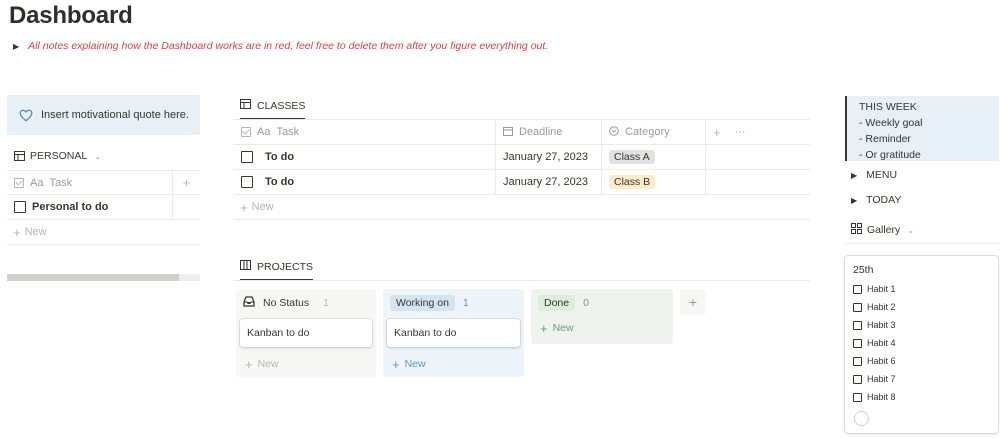 The width and height of the screenshot is (1005, 438). I want to click on table-row: Personal to do, so click(103, 207).